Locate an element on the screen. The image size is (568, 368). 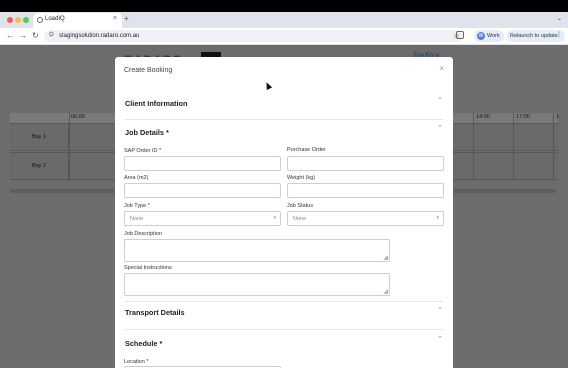
relaunch-label: Relaunch to update is located at coordinates (534, 36).